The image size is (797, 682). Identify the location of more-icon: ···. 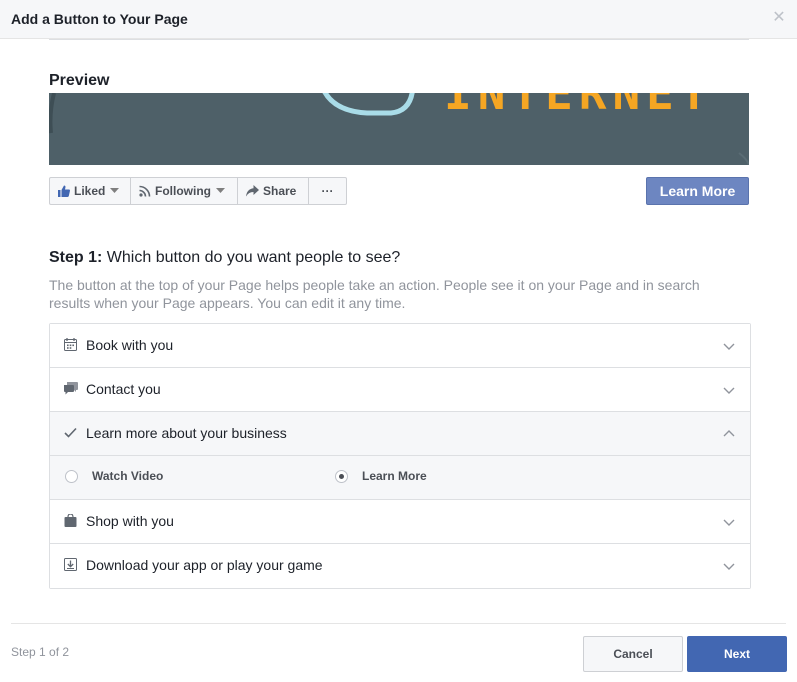
(327, 191).